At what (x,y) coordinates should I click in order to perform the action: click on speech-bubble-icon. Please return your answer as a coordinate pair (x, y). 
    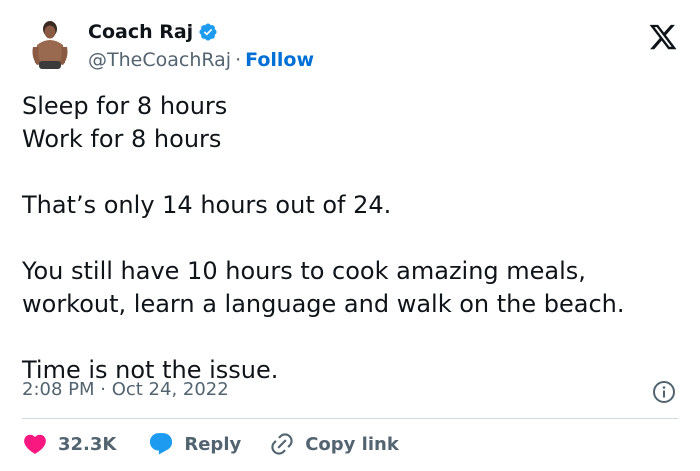
    Looking at the image, I should click on (161, 444).